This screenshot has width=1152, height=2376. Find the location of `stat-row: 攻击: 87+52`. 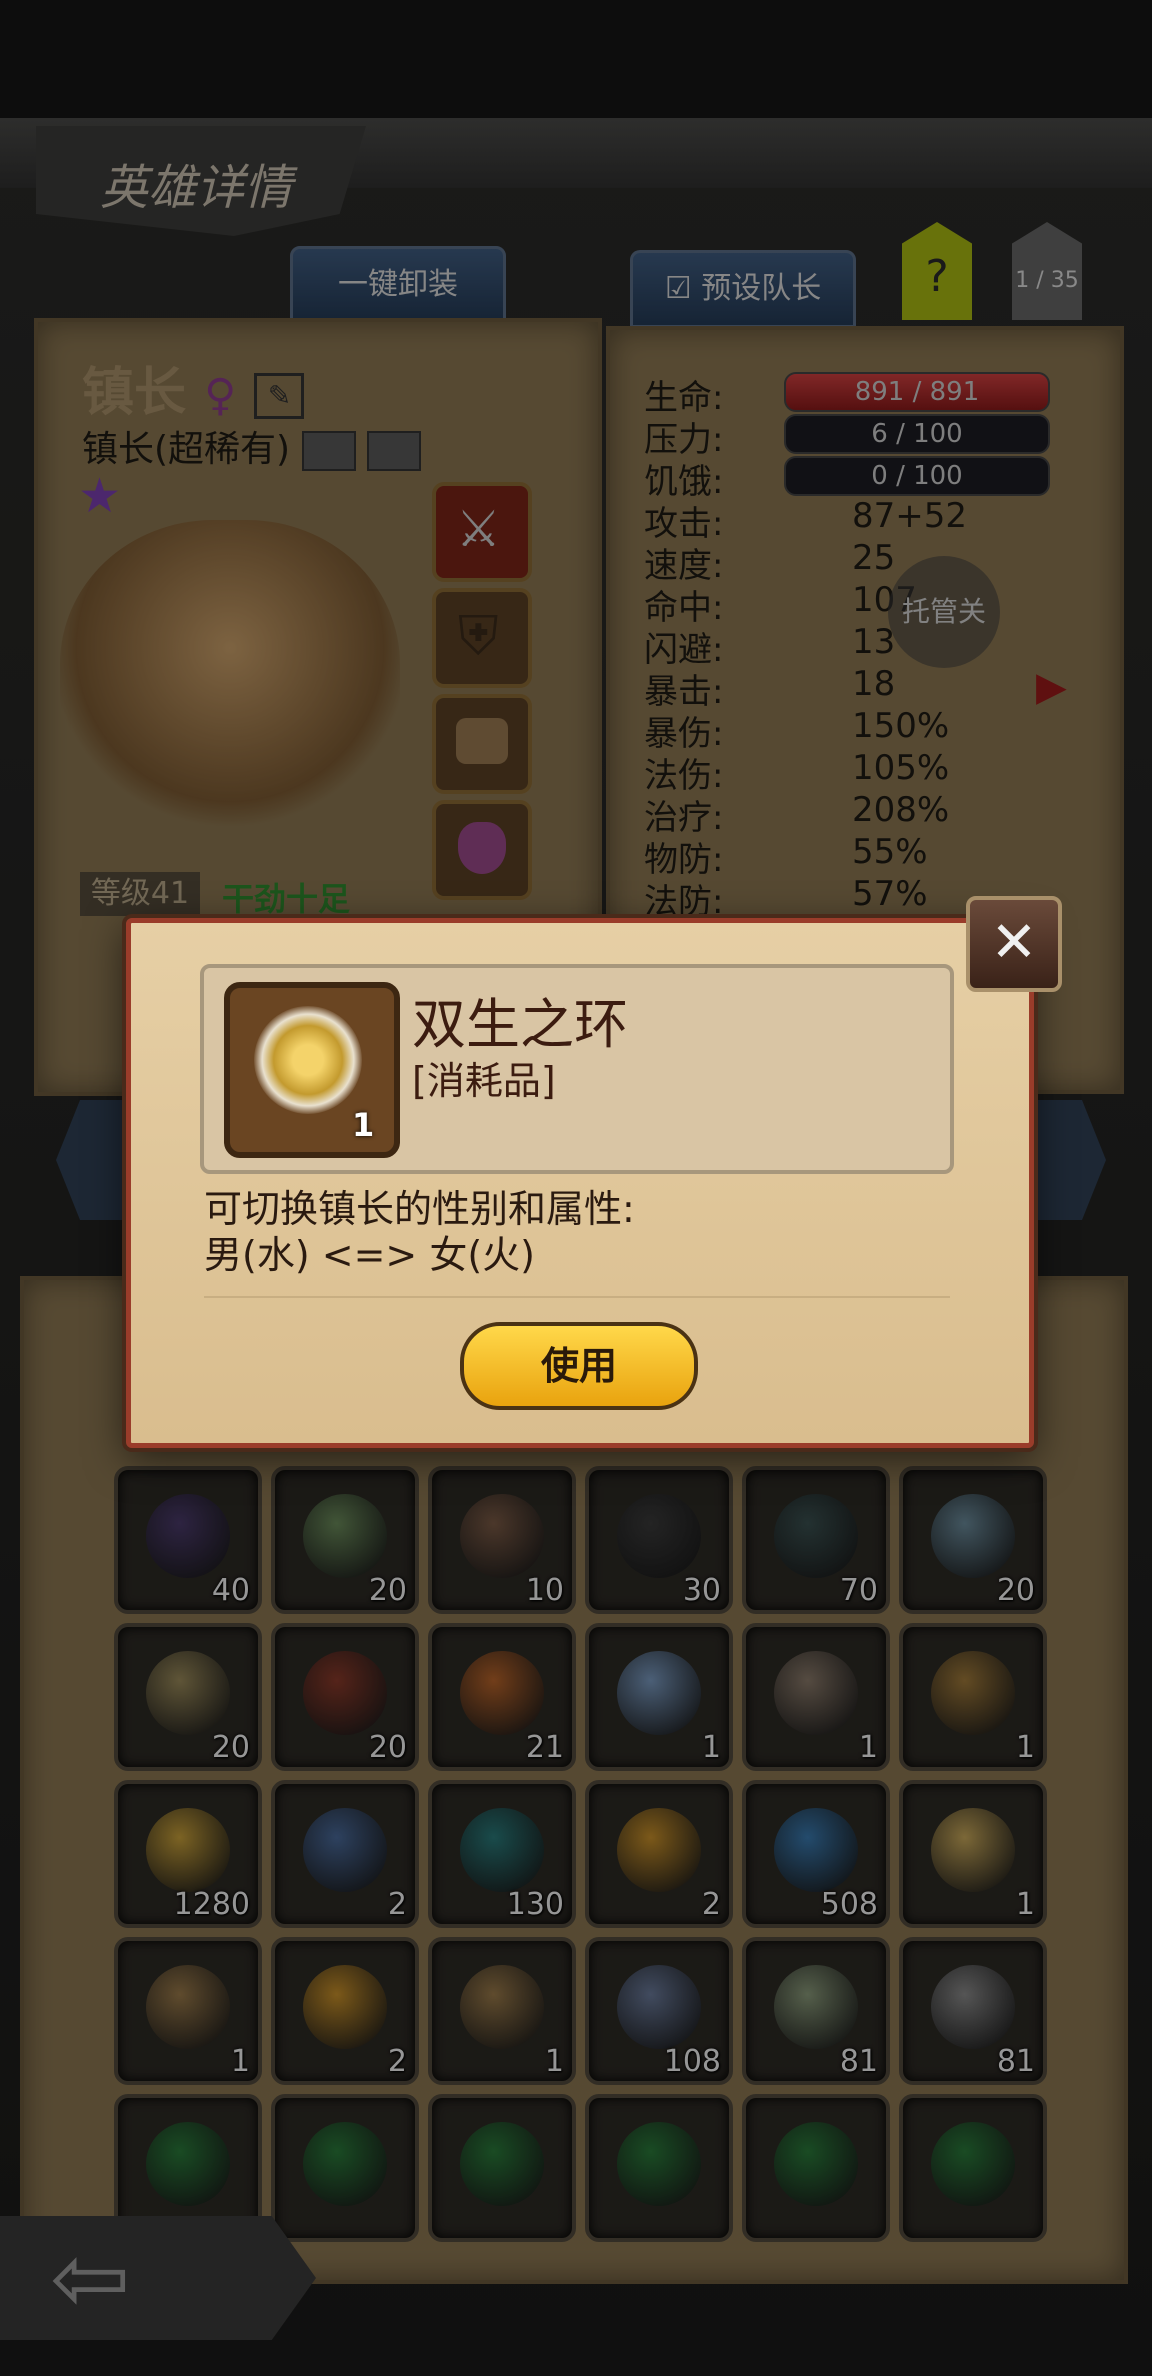

stat-row: 攻击: 87+52 is located at coordinates (879, 520).